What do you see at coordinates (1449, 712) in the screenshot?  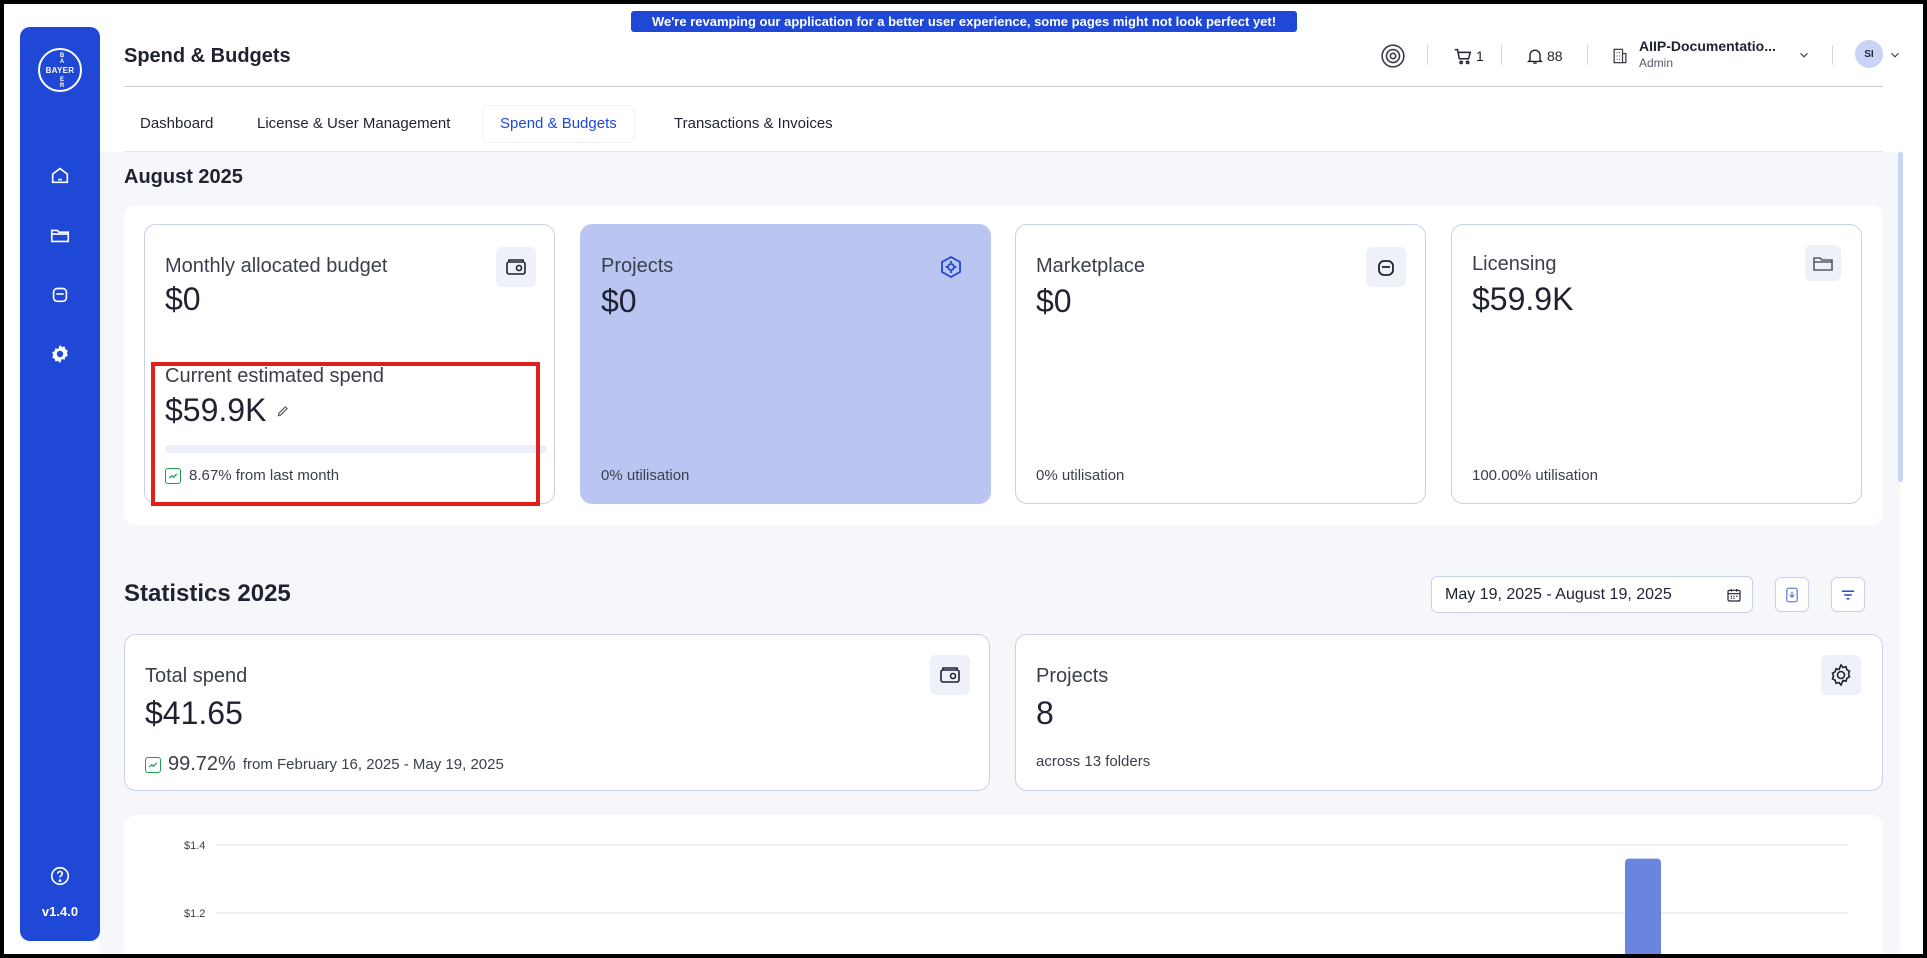 I see `projects-stat-card: Projects 8 across 13 folders` at bounding box center [1449, 712].